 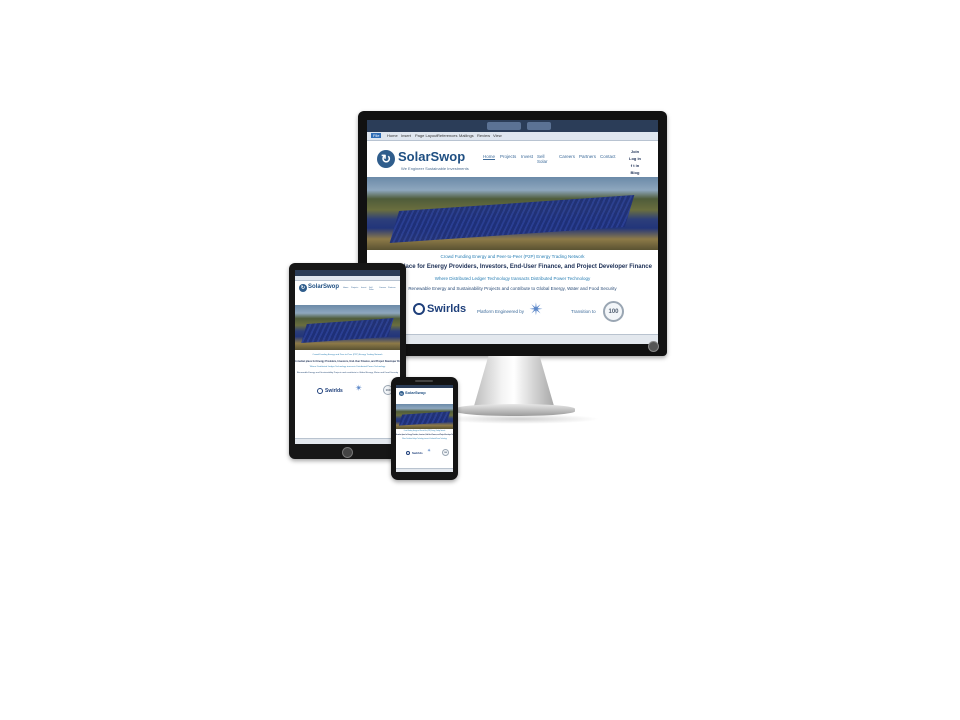 What do you see at coordinates (447, 135) in the screenshot?
I see `menu-references: References` at bounding box center [447, 135].